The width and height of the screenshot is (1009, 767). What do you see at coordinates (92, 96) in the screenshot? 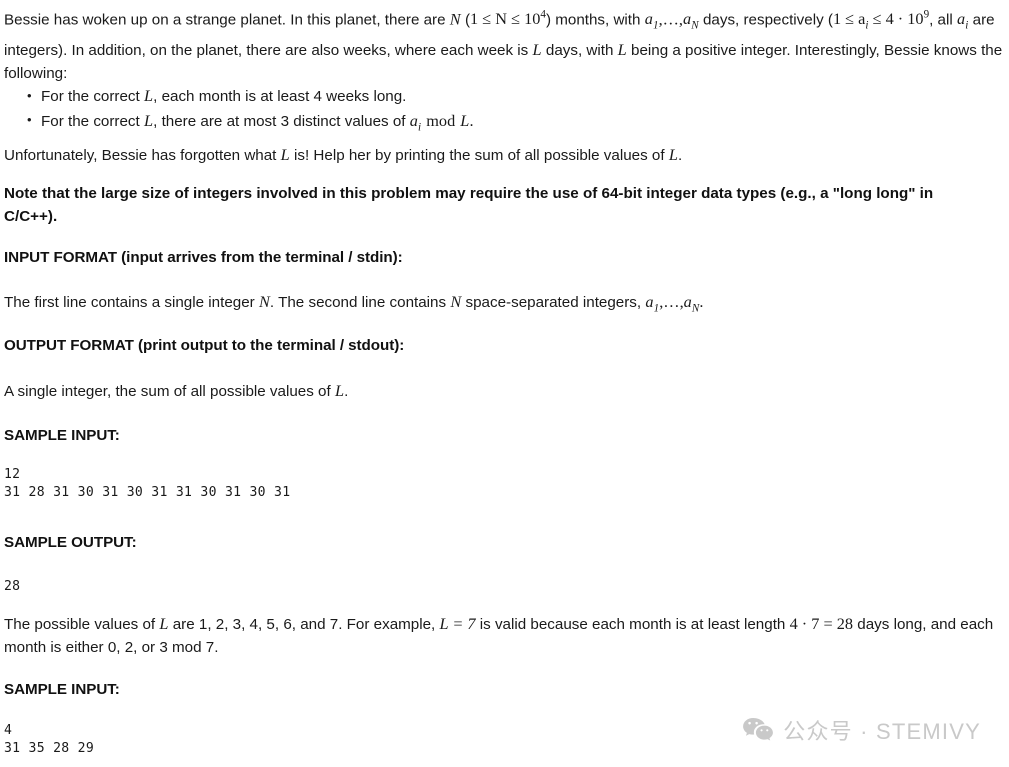
I see `bullet-1-pre: For the correct` at bounding box center [92, 96].